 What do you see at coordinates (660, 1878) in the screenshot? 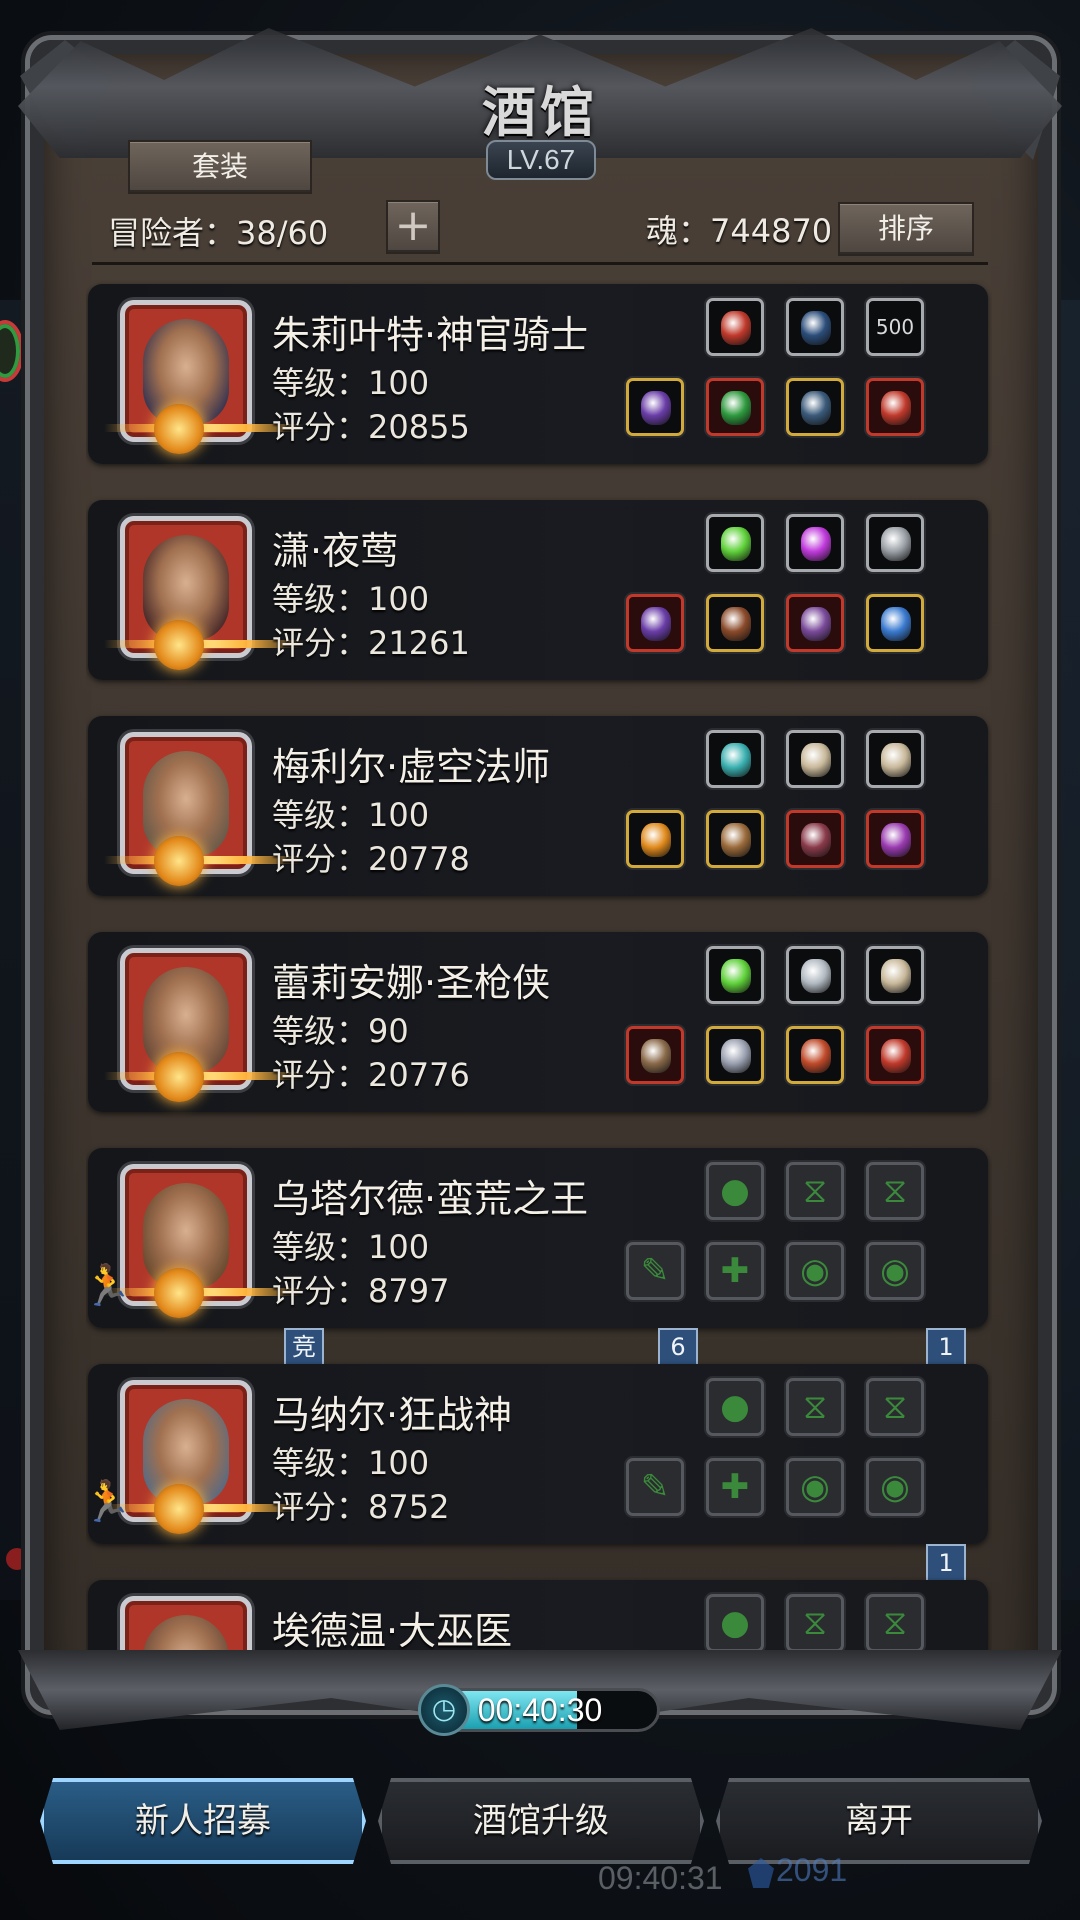
I see `hud-clock: 09:40:31` at bounding box center [660, 1878].